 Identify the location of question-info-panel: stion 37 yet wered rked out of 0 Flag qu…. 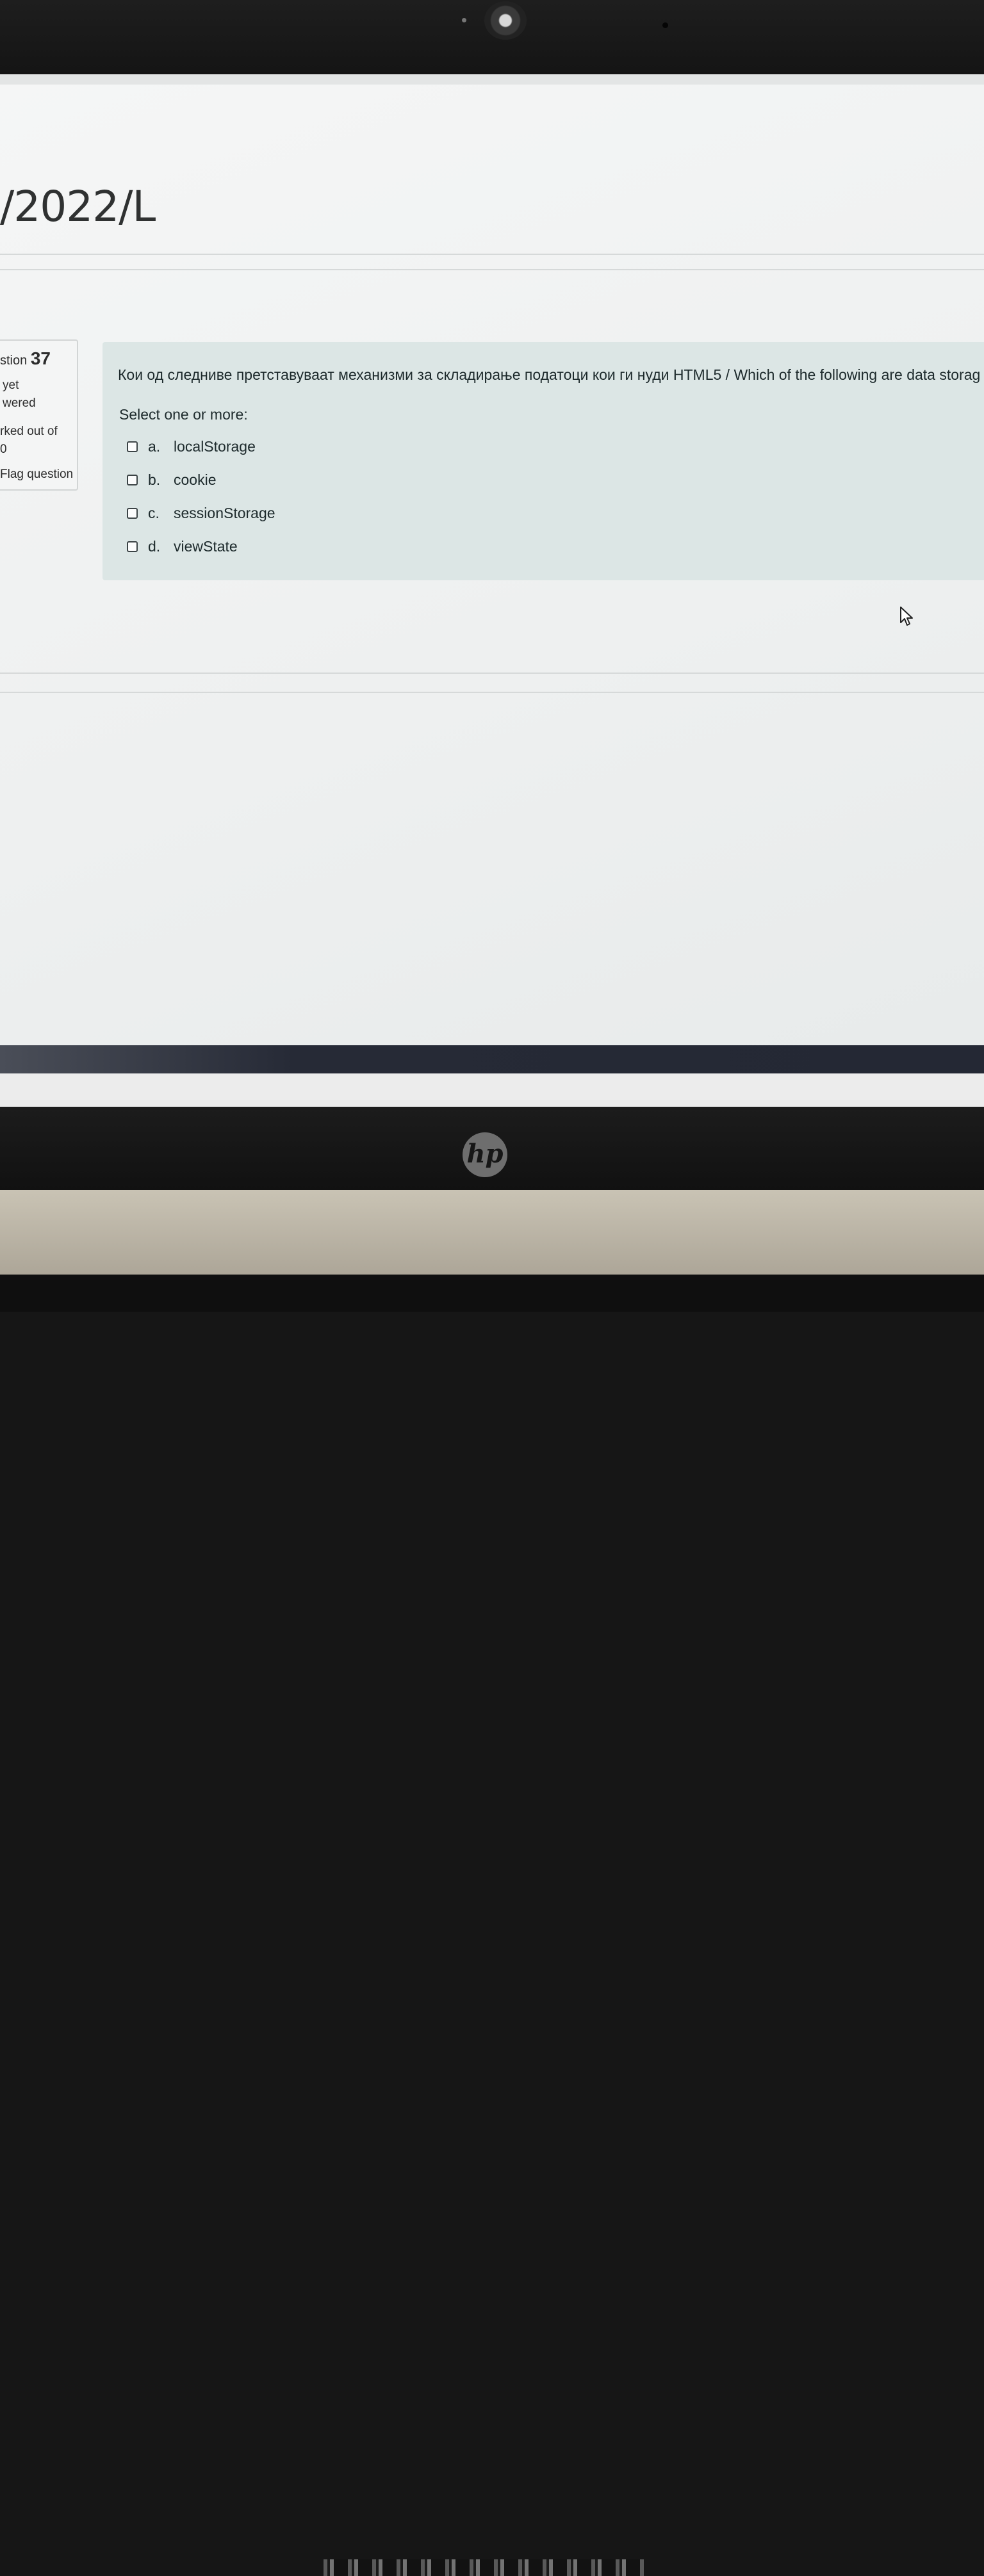
(39, 415).